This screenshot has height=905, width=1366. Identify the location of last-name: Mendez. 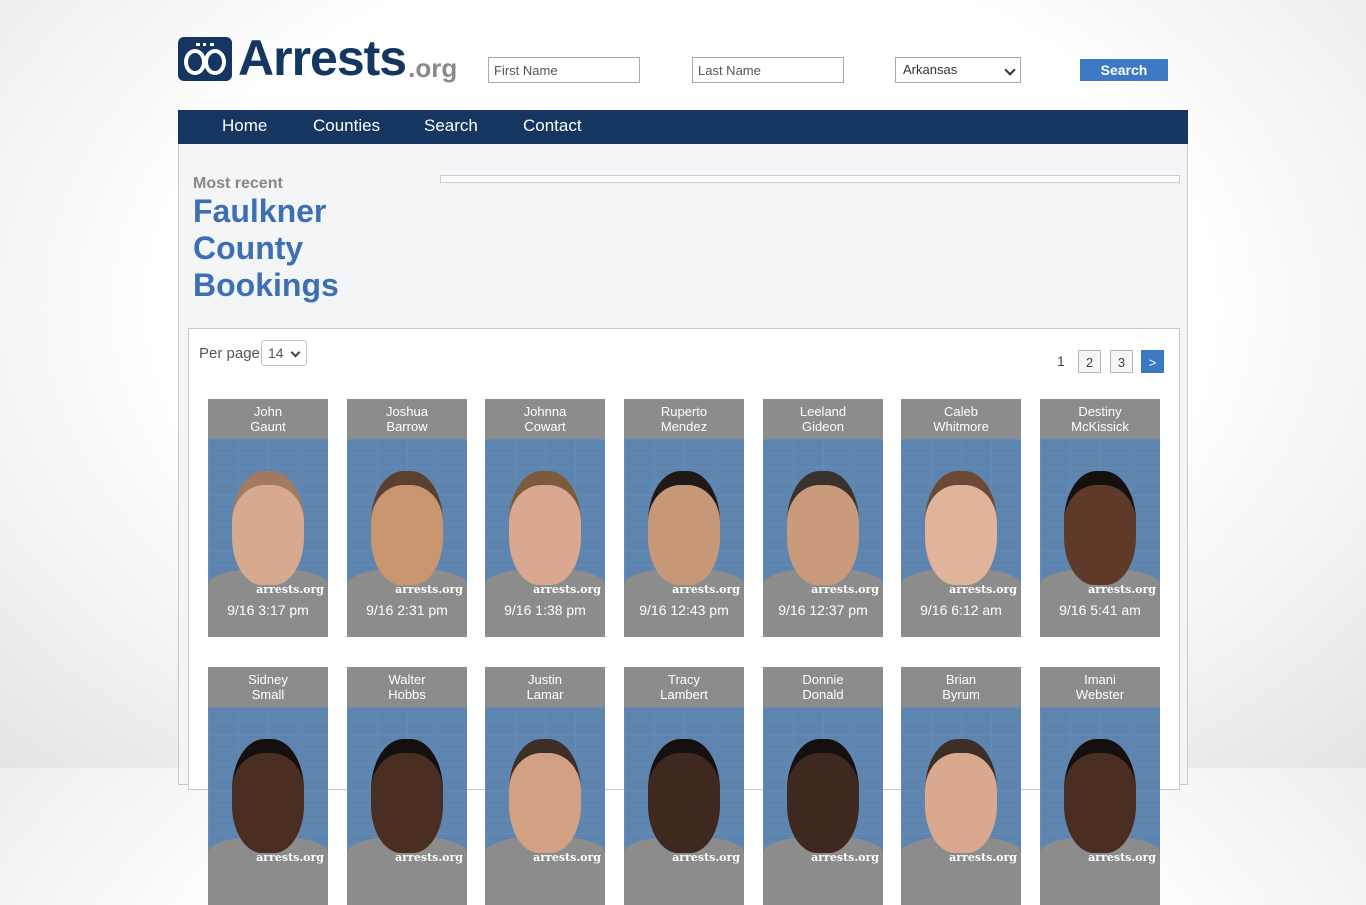
(684, 426).